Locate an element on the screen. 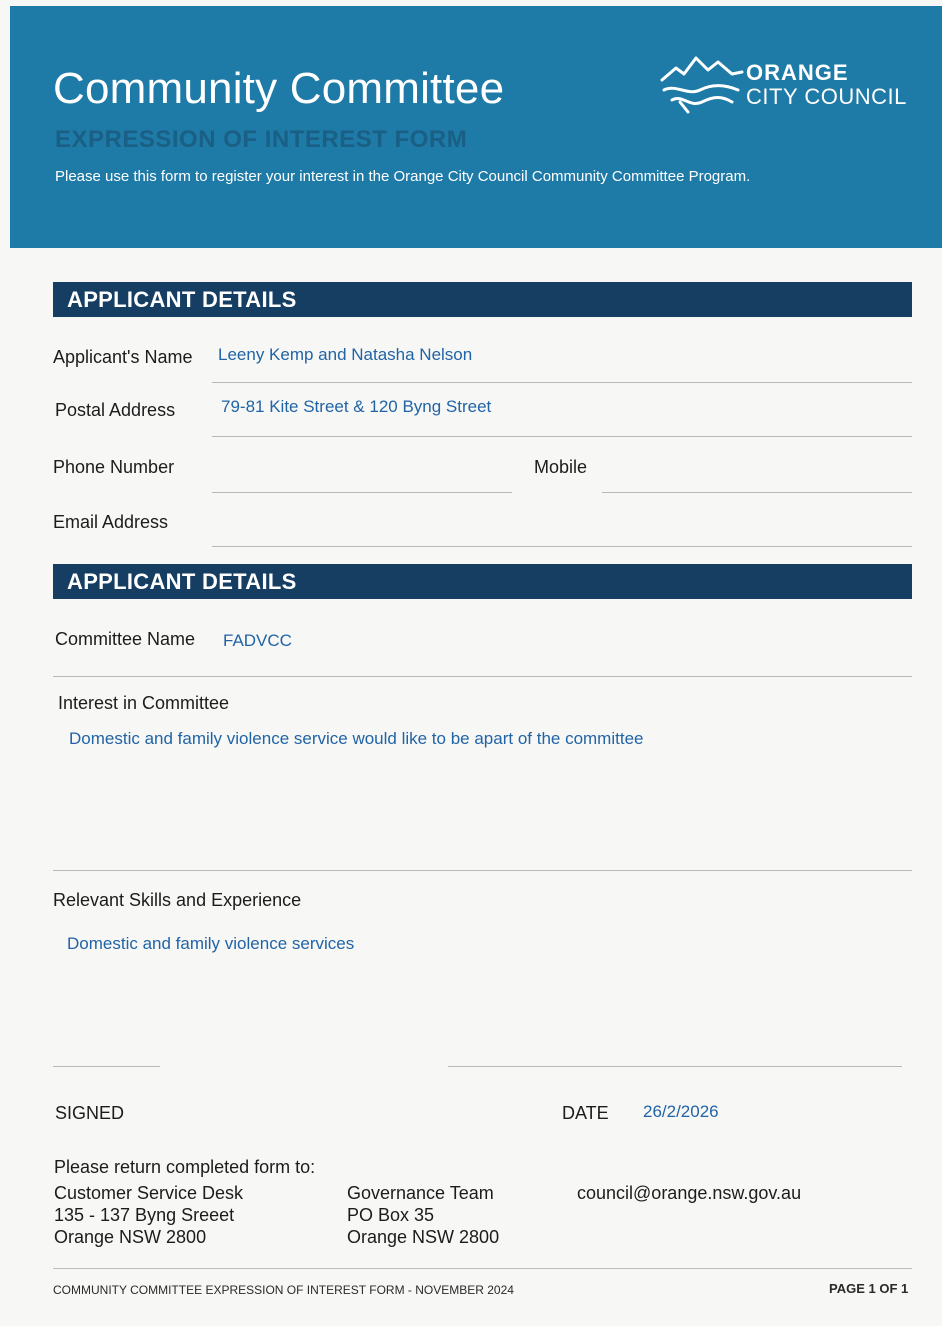  applicant-name-label: Applicant's Name is located at coordinates (123, 357).